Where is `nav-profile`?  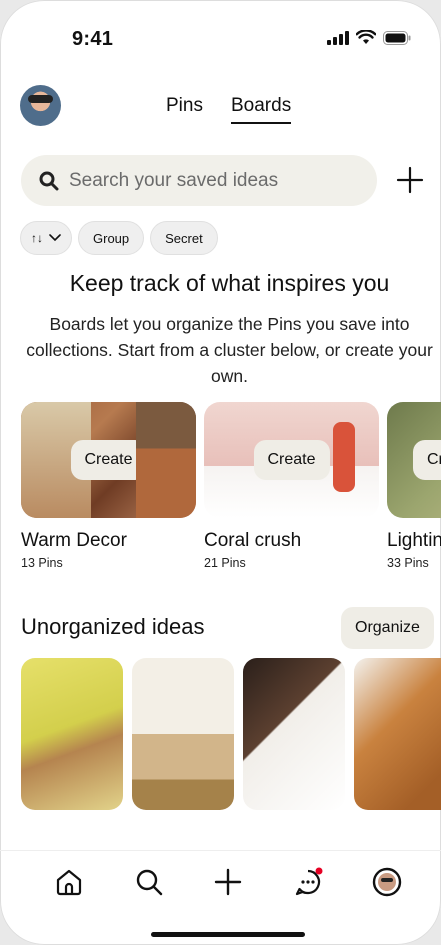 nav-profile is located at coordinates (387, 882).